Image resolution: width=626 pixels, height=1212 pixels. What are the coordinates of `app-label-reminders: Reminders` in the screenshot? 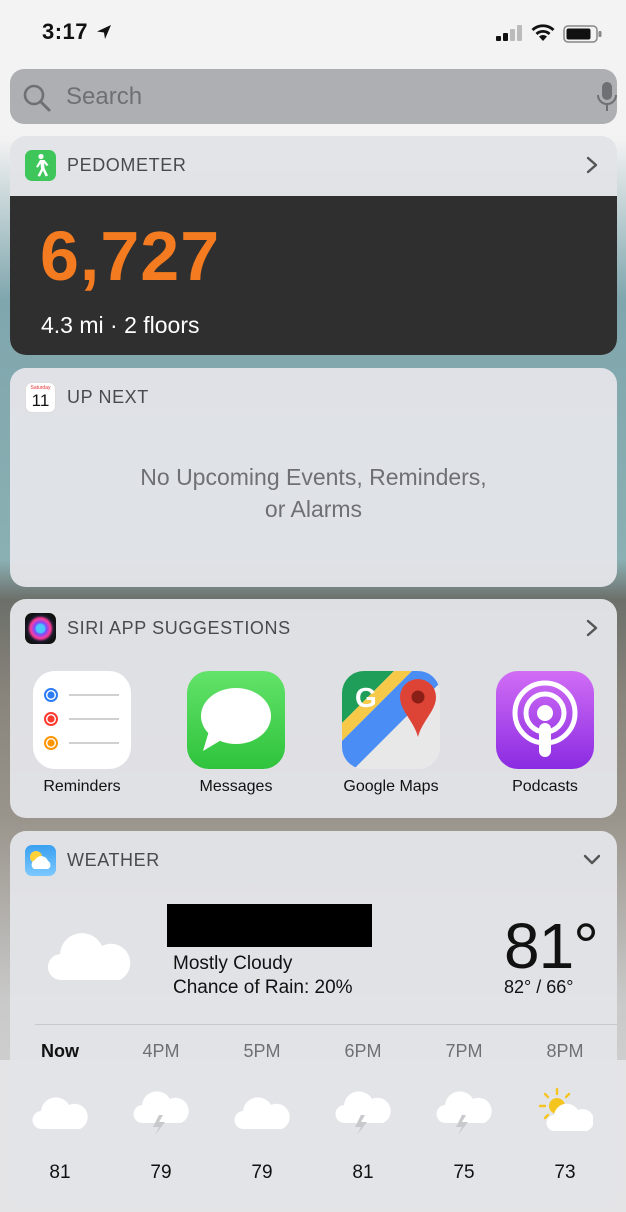 It's located at (82, 786).